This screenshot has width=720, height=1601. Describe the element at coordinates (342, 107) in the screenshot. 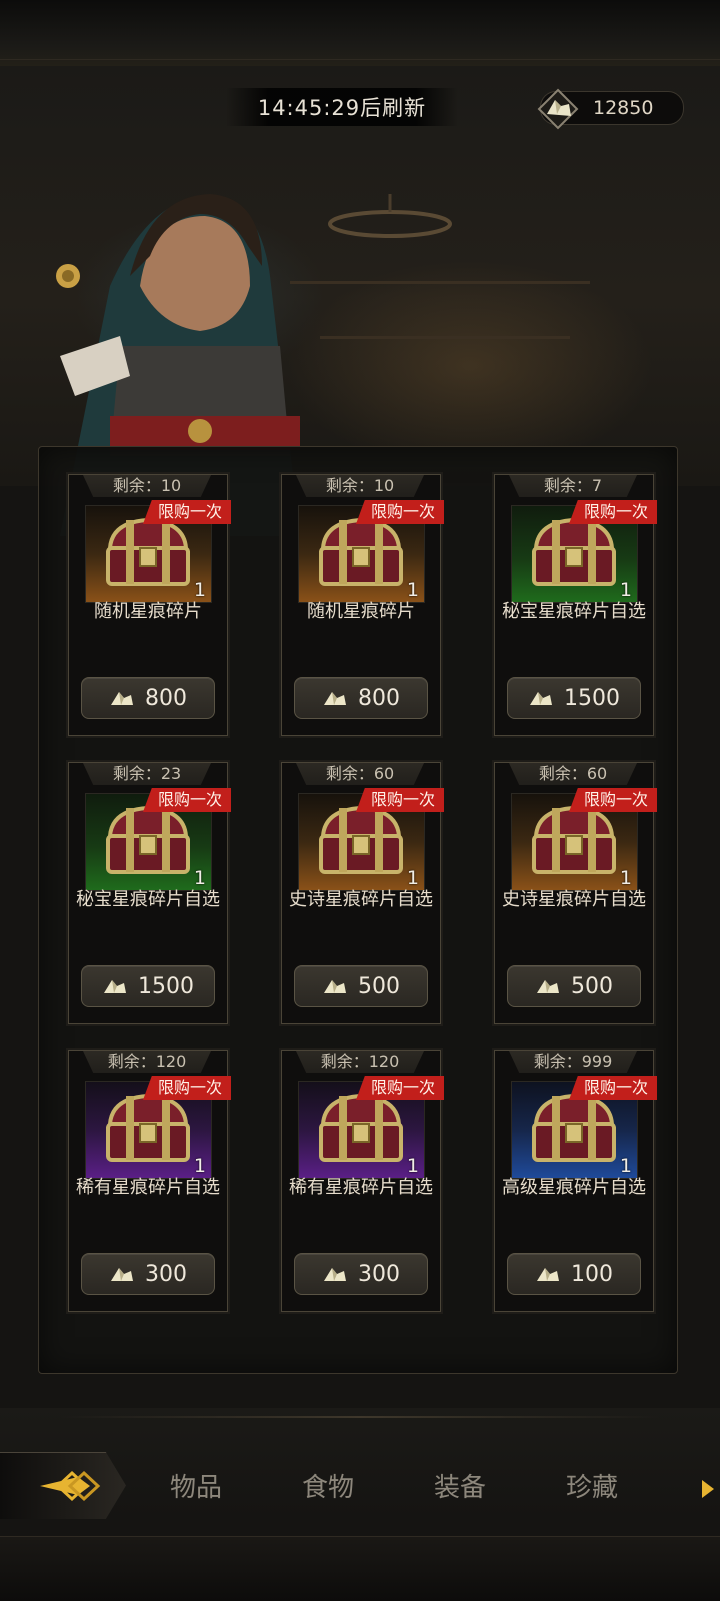

I see `refresh-timer: 14:45:29后刷新` at that location.